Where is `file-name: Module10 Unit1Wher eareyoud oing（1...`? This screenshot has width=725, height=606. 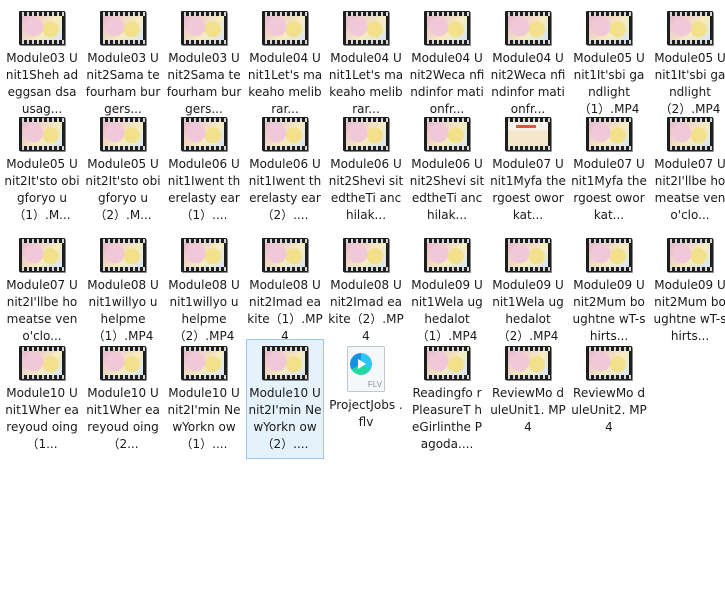
file-name: Module10 Unit1Wher eareyoud oing（1... is located at coordinates (42, 418).